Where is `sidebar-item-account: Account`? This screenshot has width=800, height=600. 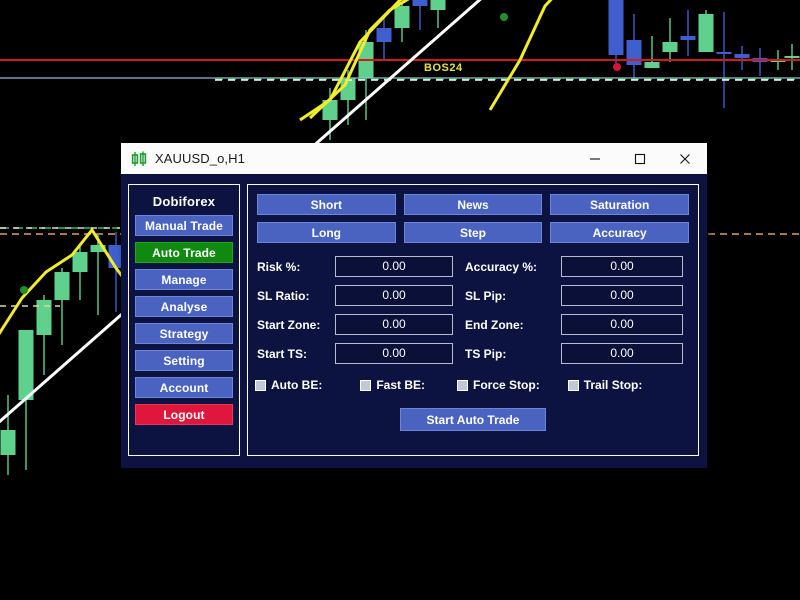 sidebar-item-account: Account is located at coordinates (184, 387).